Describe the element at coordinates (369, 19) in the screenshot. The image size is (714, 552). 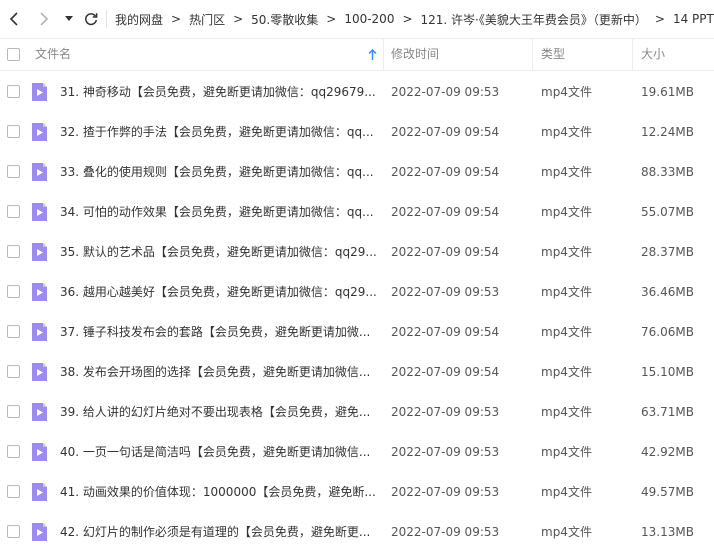
I see `breadcrumb-item: 100-200` at that location.